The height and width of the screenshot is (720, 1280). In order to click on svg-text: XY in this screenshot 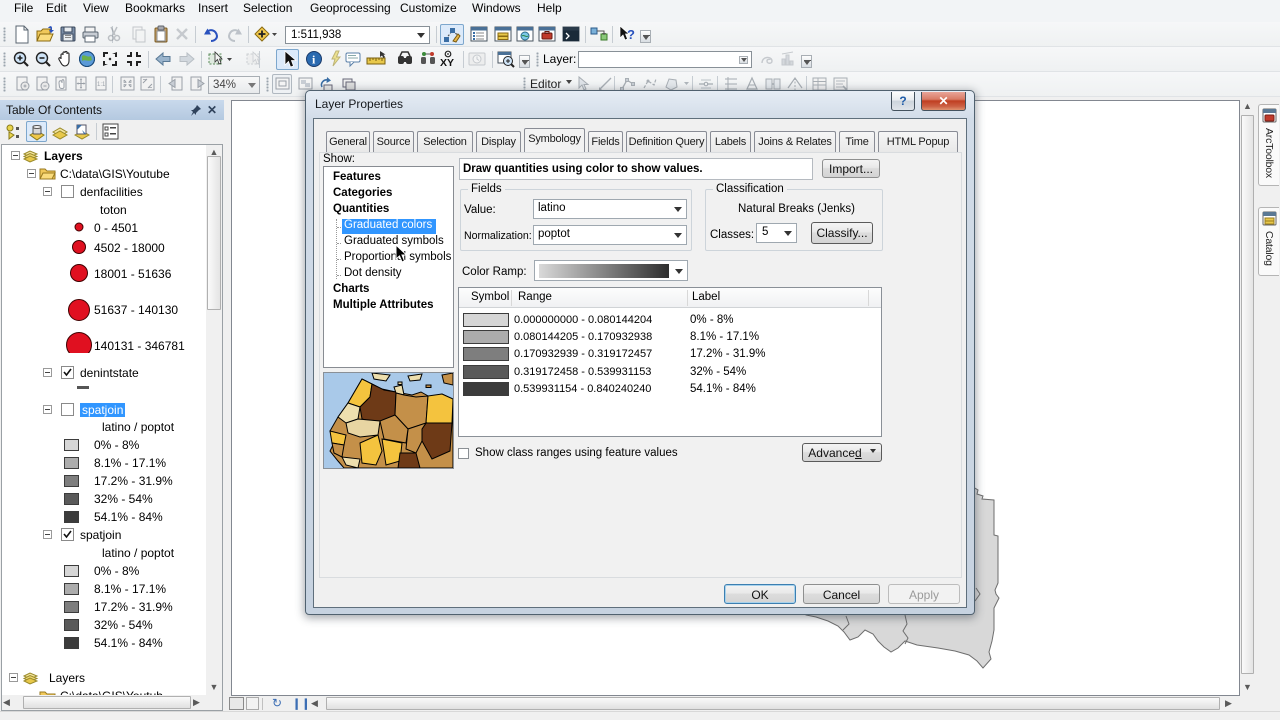, I will do `click(447, 63)`.